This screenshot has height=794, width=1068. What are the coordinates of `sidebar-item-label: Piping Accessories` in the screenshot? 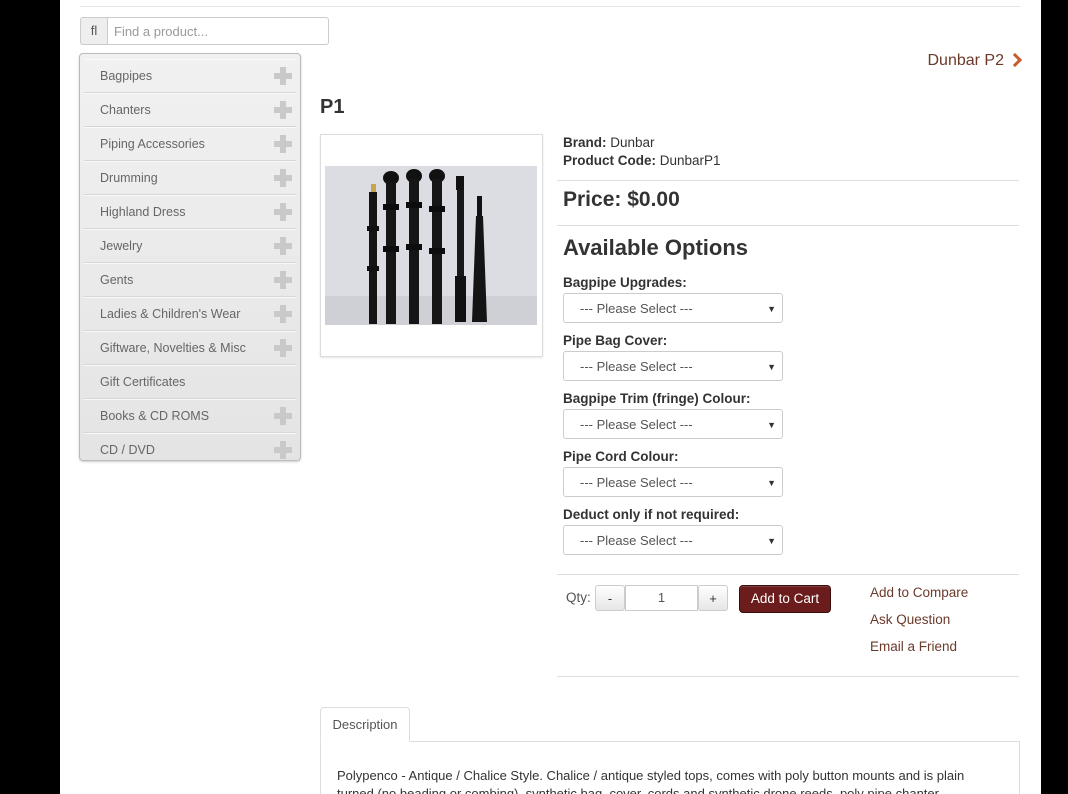 It's located at (152, 144).